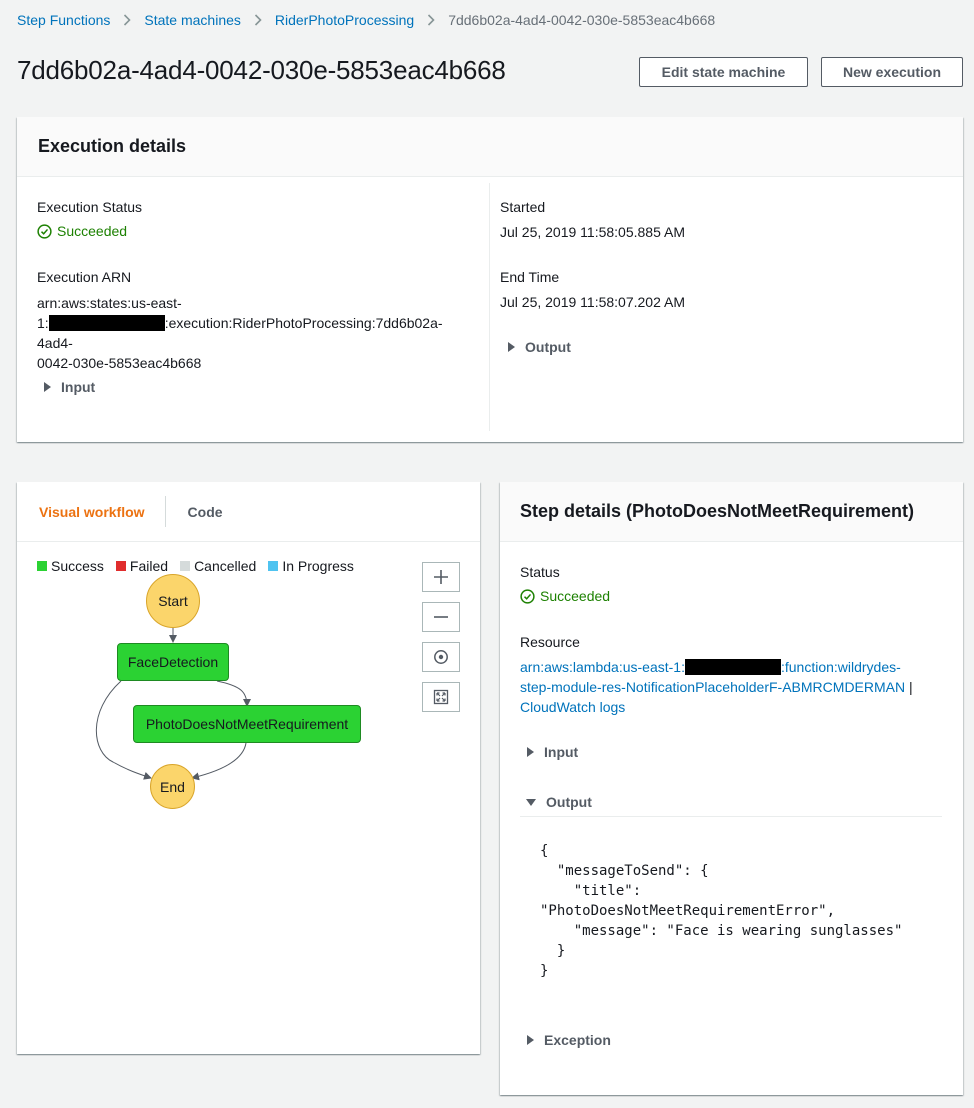  What do you see at coordinates (602, 667) in the screenshot?
I see `resource-arn-link-start: arn:aws:lambda:us-east-1:` at bounding box center [602, 667].